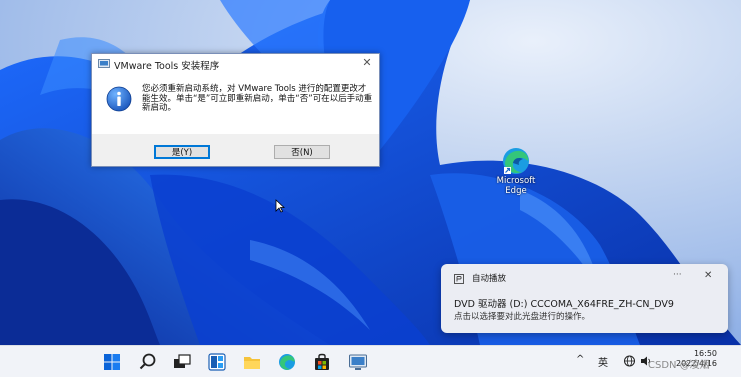 The width and height of the screenshot is (741, 377). Describe the element at coordinates (459, 279) in the screenshot. I see `autoplay-icon` at that location.